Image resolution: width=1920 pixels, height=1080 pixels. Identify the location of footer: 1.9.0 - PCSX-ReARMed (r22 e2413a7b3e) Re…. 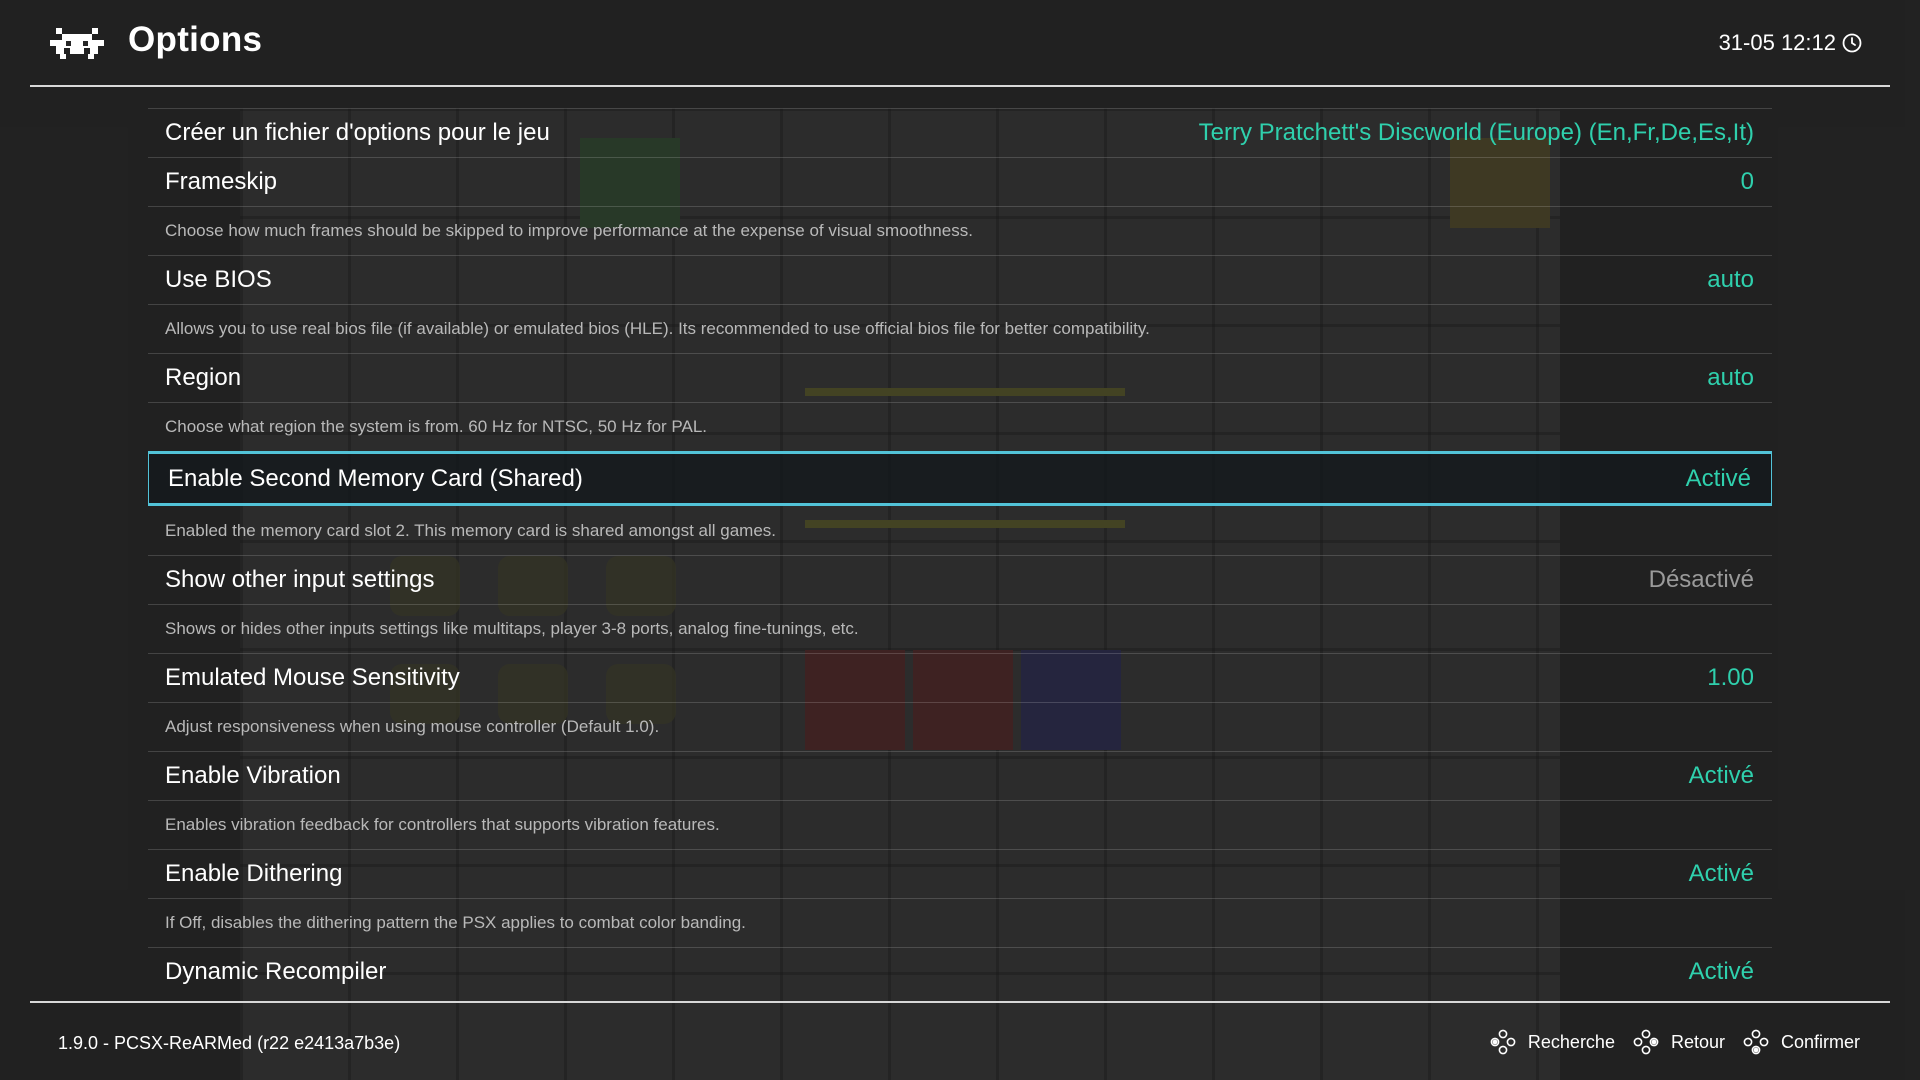
(960, 1040).